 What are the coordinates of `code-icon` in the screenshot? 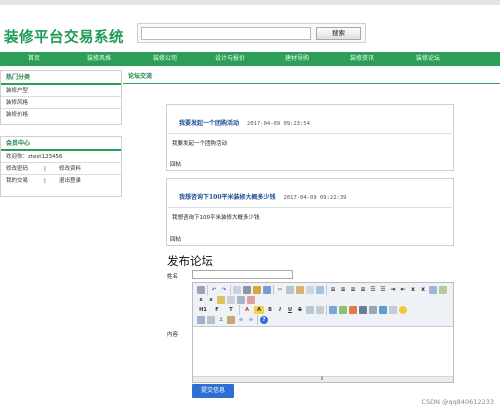 It's located at (267, 290).